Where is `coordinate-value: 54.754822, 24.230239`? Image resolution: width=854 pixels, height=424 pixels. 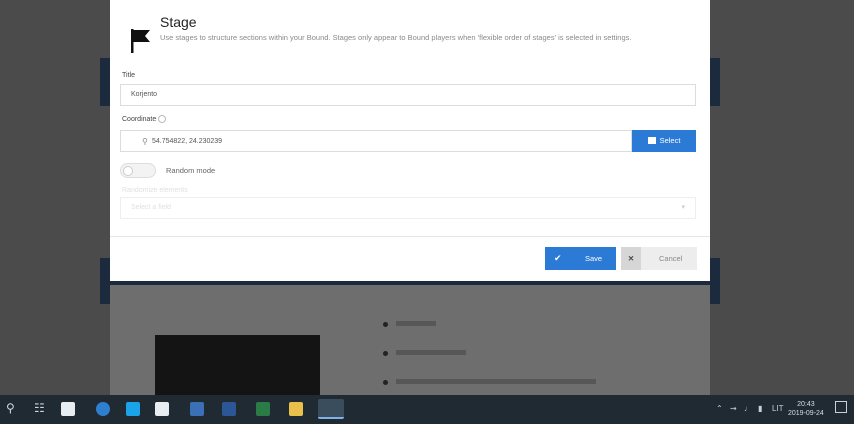
coordinate-value: 54.754822, 24.230239 is located at coordinates (187, 141).